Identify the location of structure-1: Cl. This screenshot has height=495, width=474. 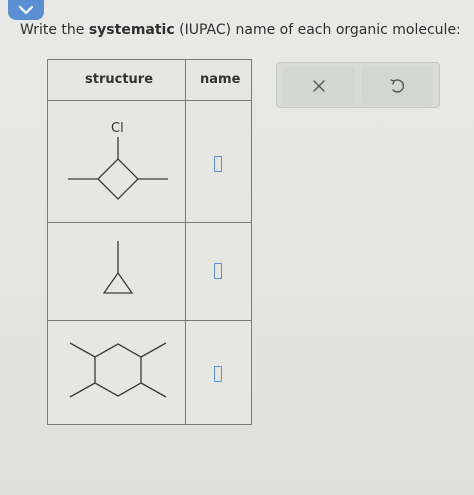
(119, 167).